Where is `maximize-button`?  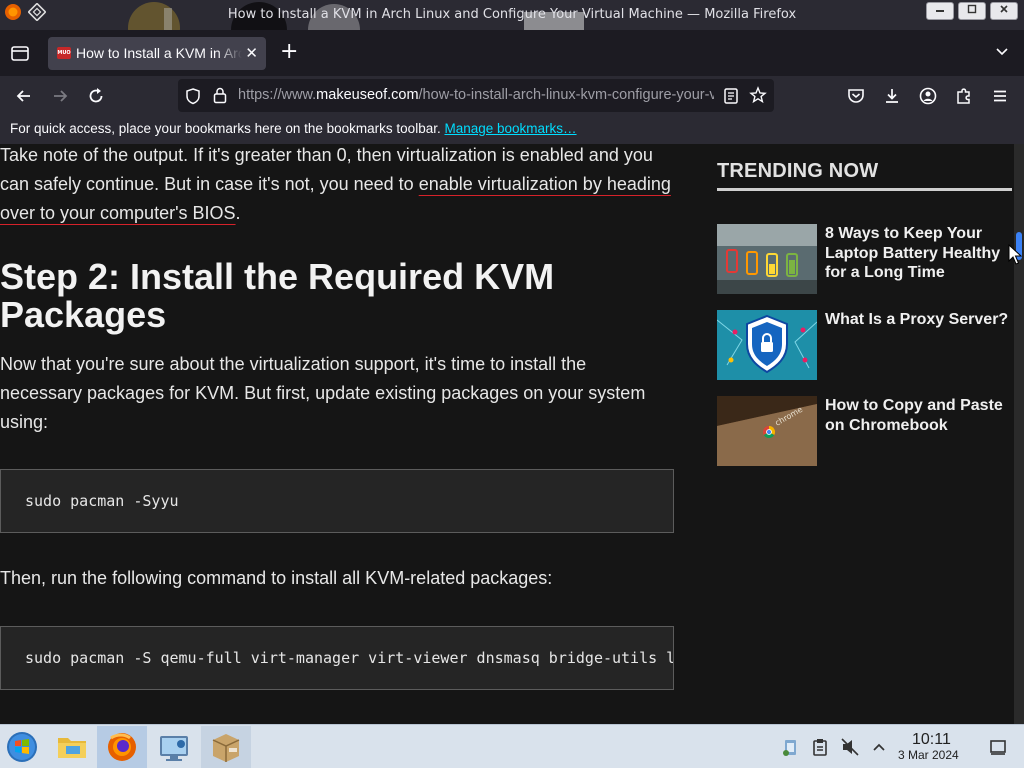
maximize-button is located at coordinates (972, 11).